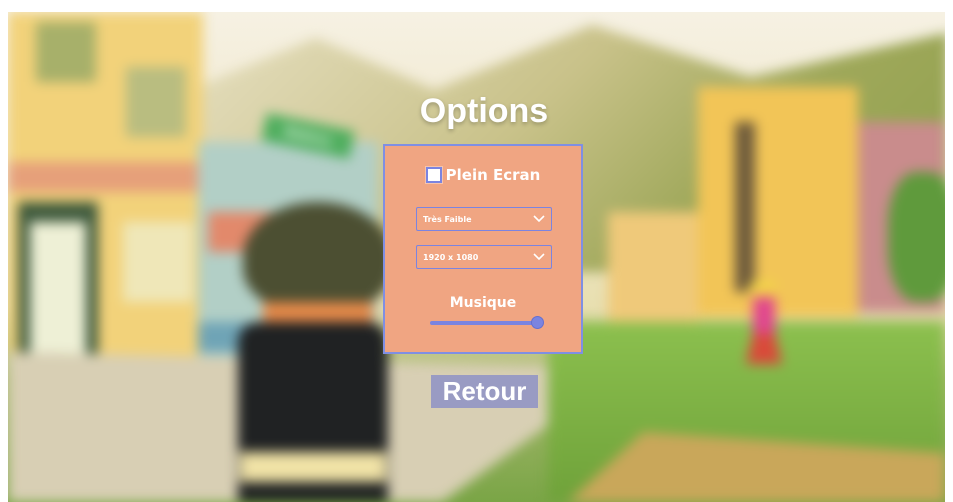 This screenshot has width=953, height=502. I want to click on slider-handle, so click(537, 322).